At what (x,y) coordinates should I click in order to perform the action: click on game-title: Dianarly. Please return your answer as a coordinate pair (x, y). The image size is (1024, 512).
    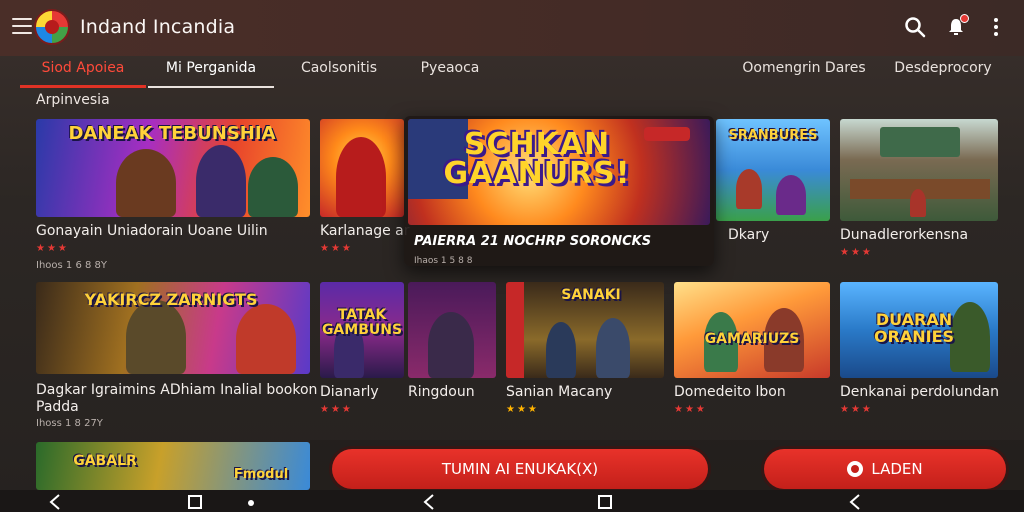
    Looking at the image, I should click on (349, 392).